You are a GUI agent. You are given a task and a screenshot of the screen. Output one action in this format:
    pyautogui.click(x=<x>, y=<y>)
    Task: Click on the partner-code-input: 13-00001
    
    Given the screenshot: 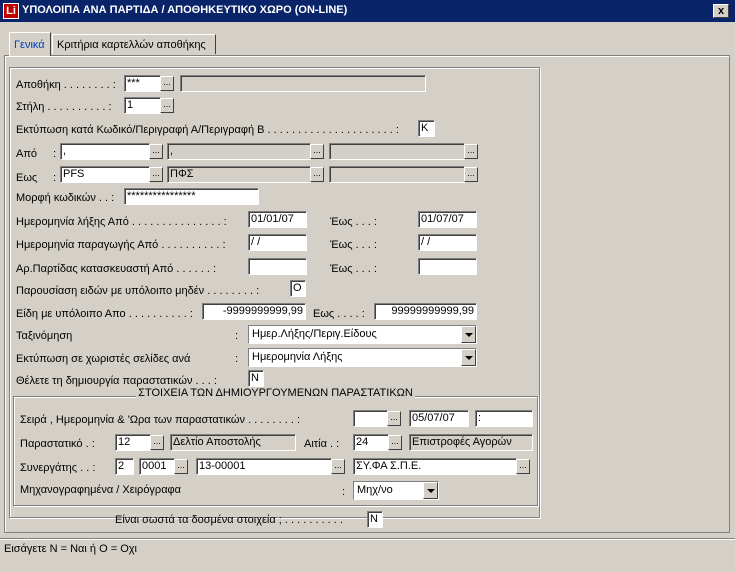 What is the action you would take?
    pyautogui.click(x=264, y=466)
    